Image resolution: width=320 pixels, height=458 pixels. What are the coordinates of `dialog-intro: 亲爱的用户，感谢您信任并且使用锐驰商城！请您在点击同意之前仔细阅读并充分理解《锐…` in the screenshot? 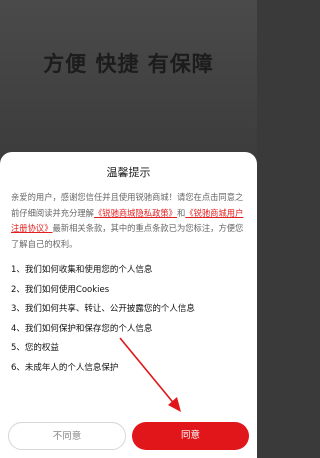 It's located at (129, 221).